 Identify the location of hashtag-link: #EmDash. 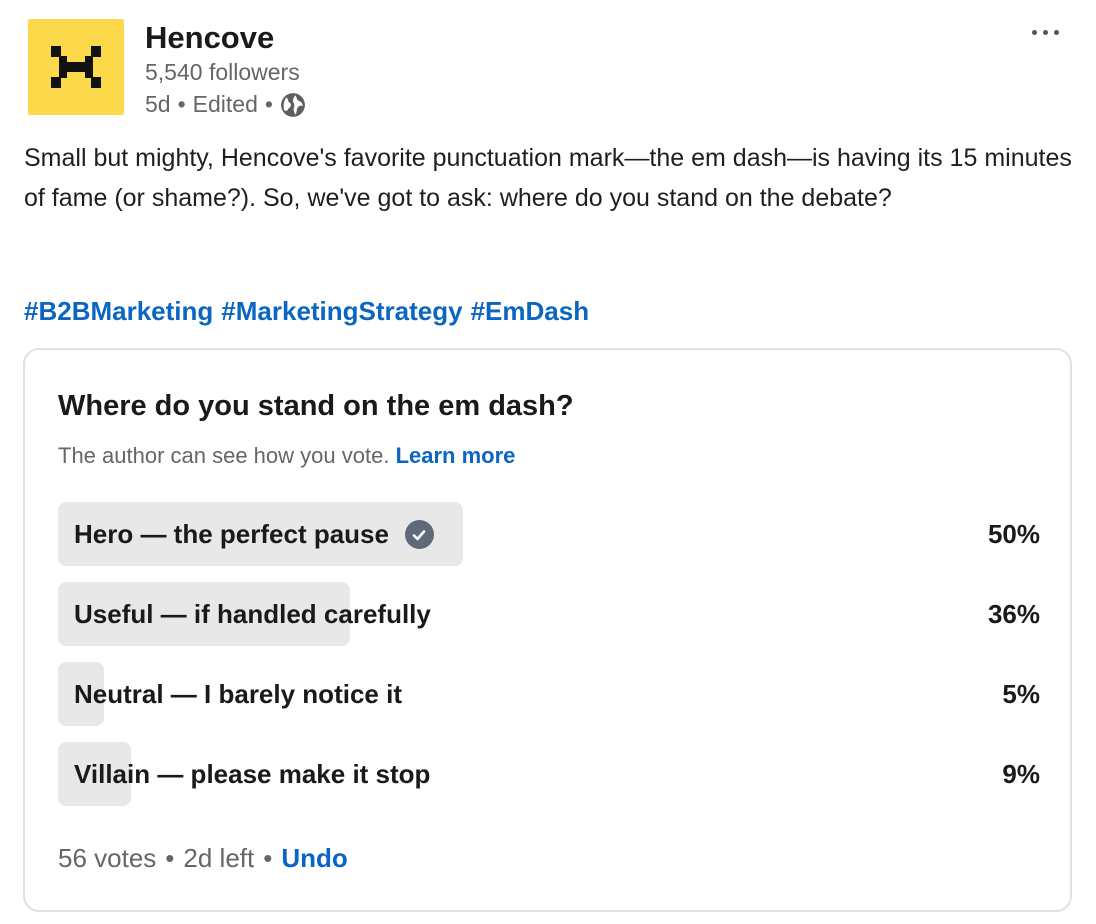
(530, 311).